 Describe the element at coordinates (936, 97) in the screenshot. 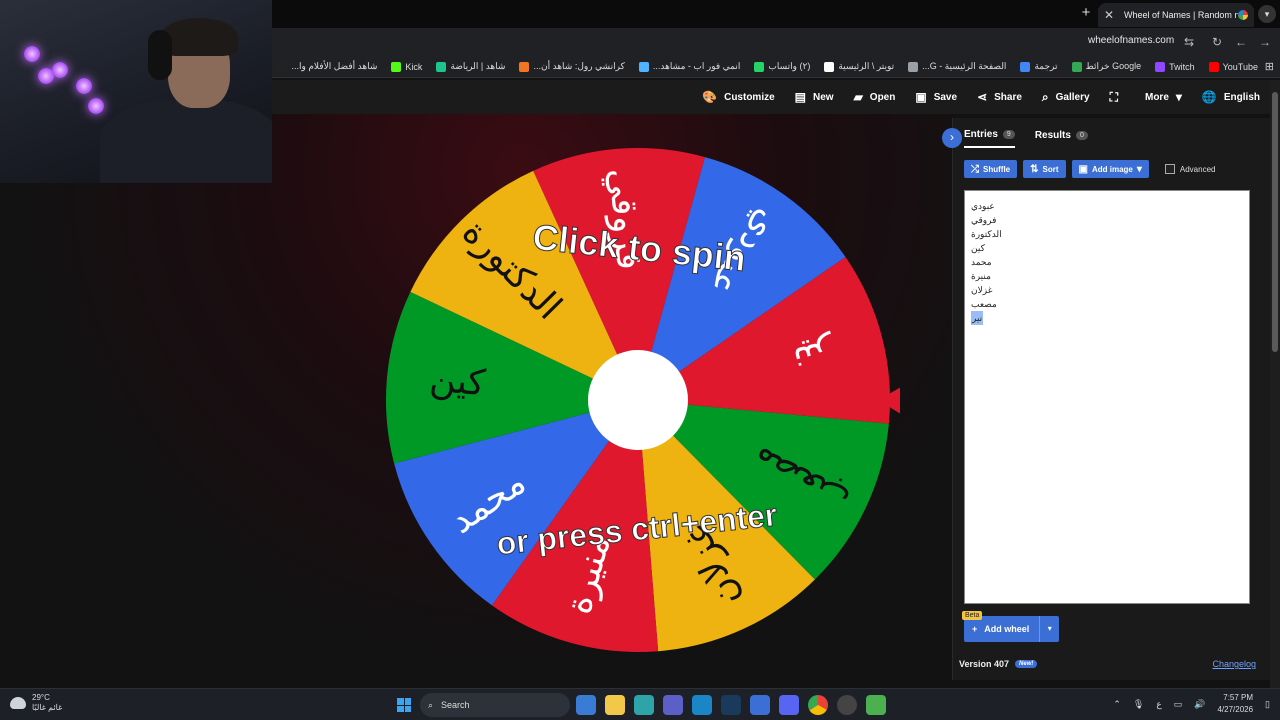

I see `save-button: ▣ Save` at that location.